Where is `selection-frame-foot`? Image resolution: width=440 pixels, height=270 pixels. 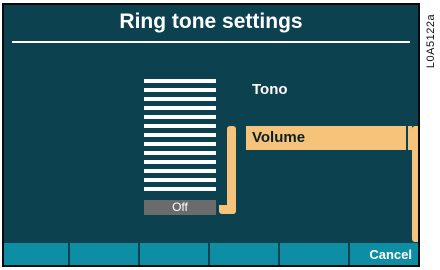 selection-frame-foot is located at coordinates (227, 209).